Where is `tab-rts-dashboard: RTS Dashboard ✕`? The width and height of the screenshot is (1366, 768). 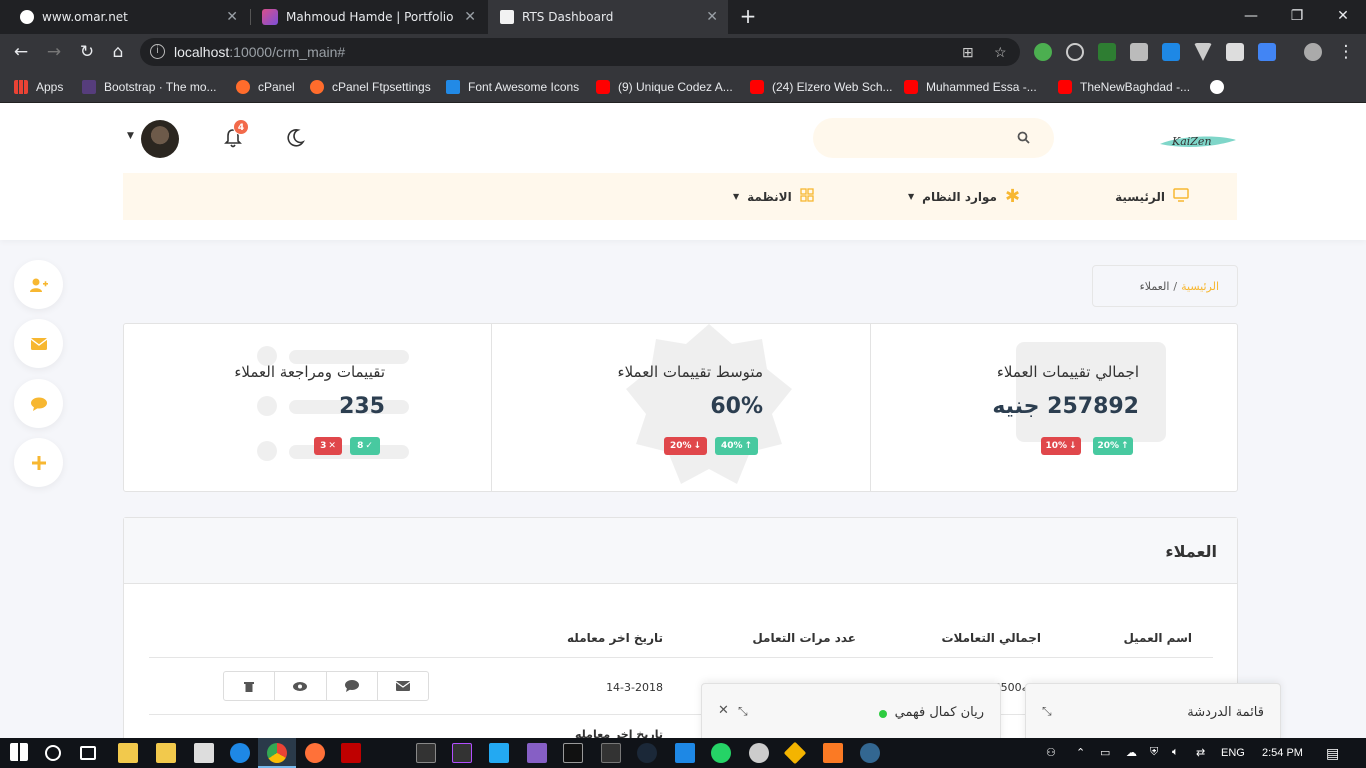
tab-rts-dashboard: RTS Dashboard ✕ is located at coordinates (608, 17).